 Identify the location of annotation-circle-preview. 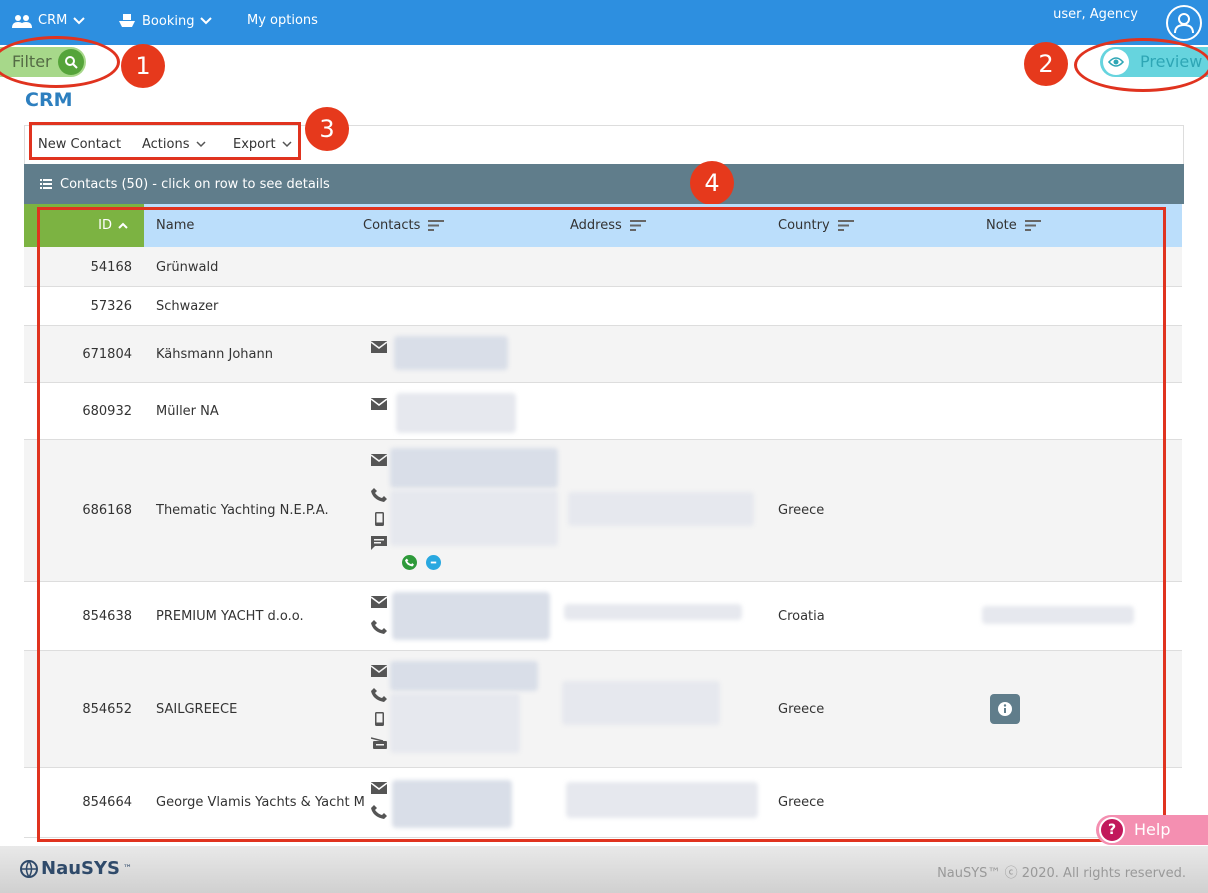
(1141, 65).